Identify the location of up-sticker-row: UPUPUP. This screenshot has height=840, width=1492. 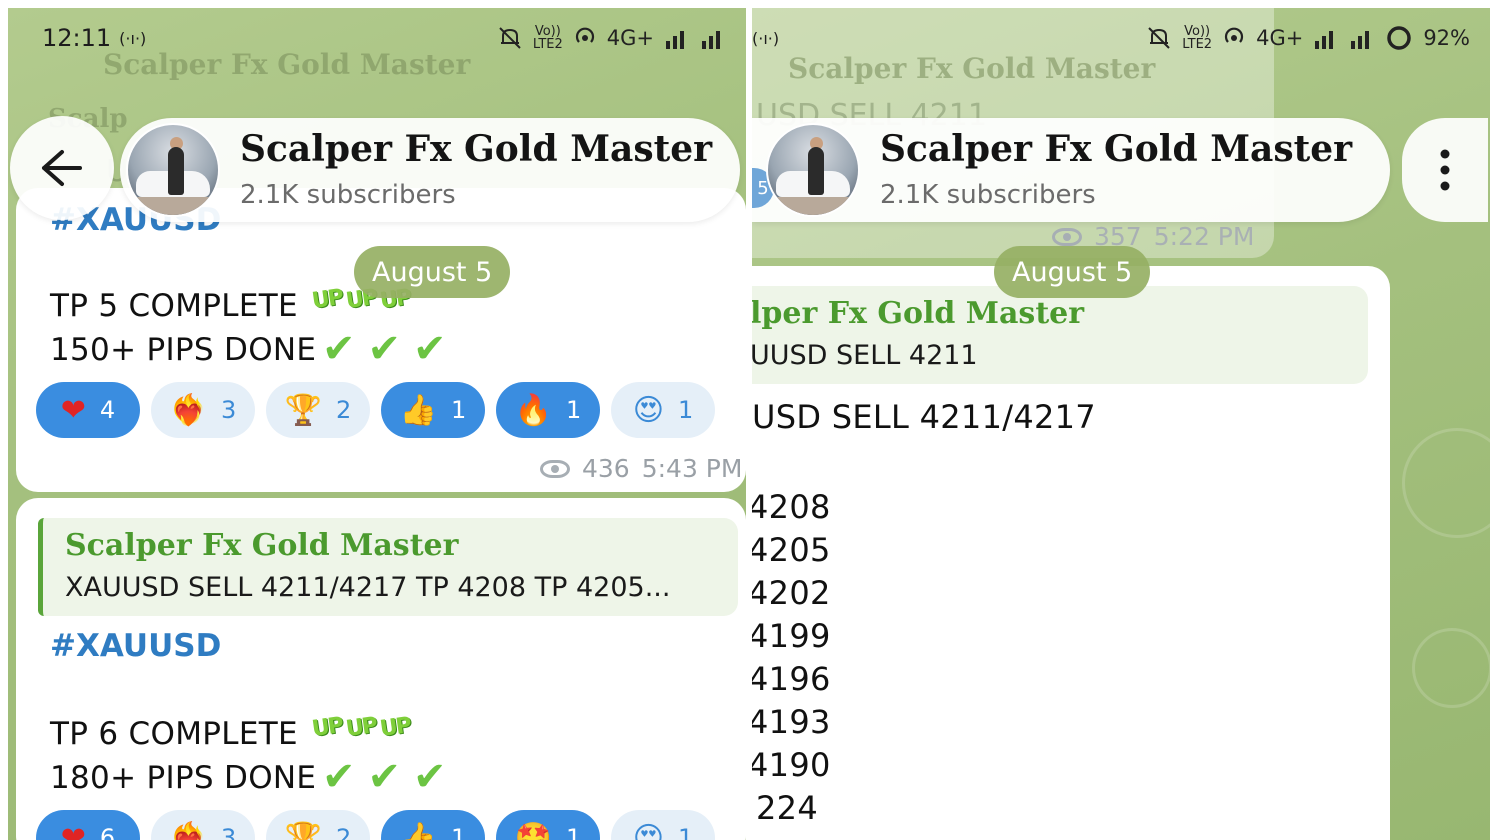
(362, 725).